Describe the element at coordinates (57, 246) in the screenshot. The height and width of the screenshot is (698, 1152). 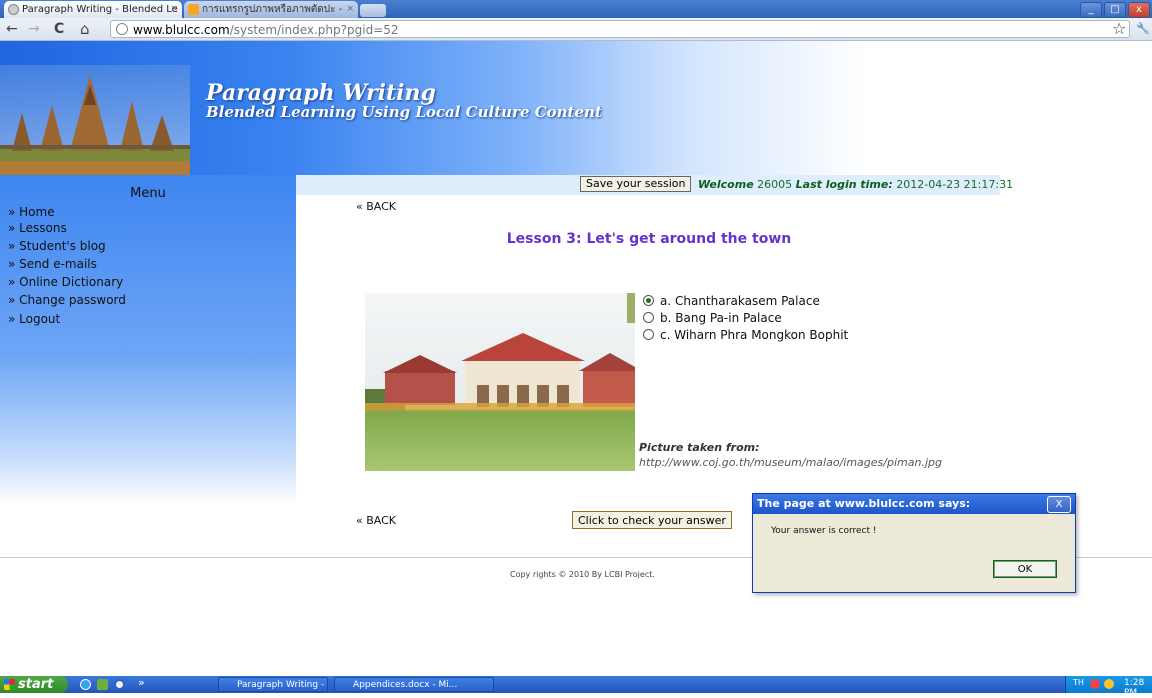
I see `menu-item-students-blog: » Student's blog` at that location.